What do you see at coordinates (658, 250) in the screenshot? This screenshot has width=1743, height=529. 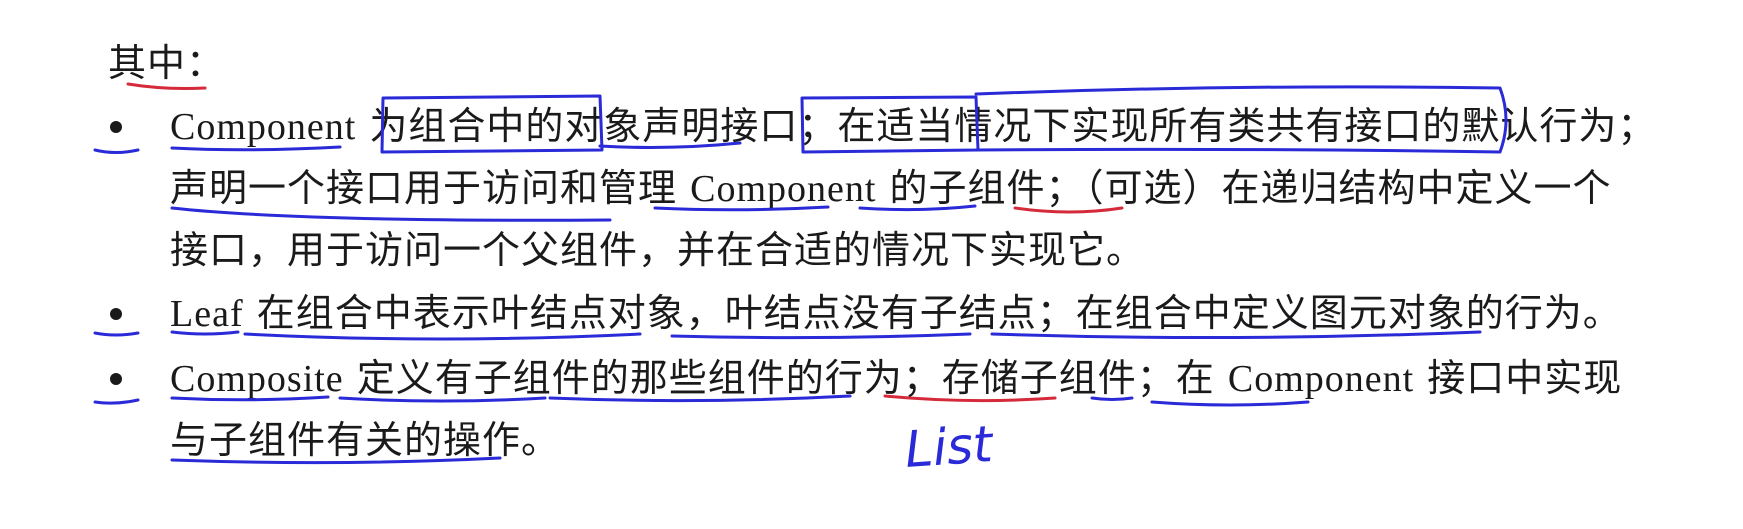 I see `item-1-line-3: 接口，用于访问一个父组件，并在合适的情况下实现它。` at bounding box center [658, 250].